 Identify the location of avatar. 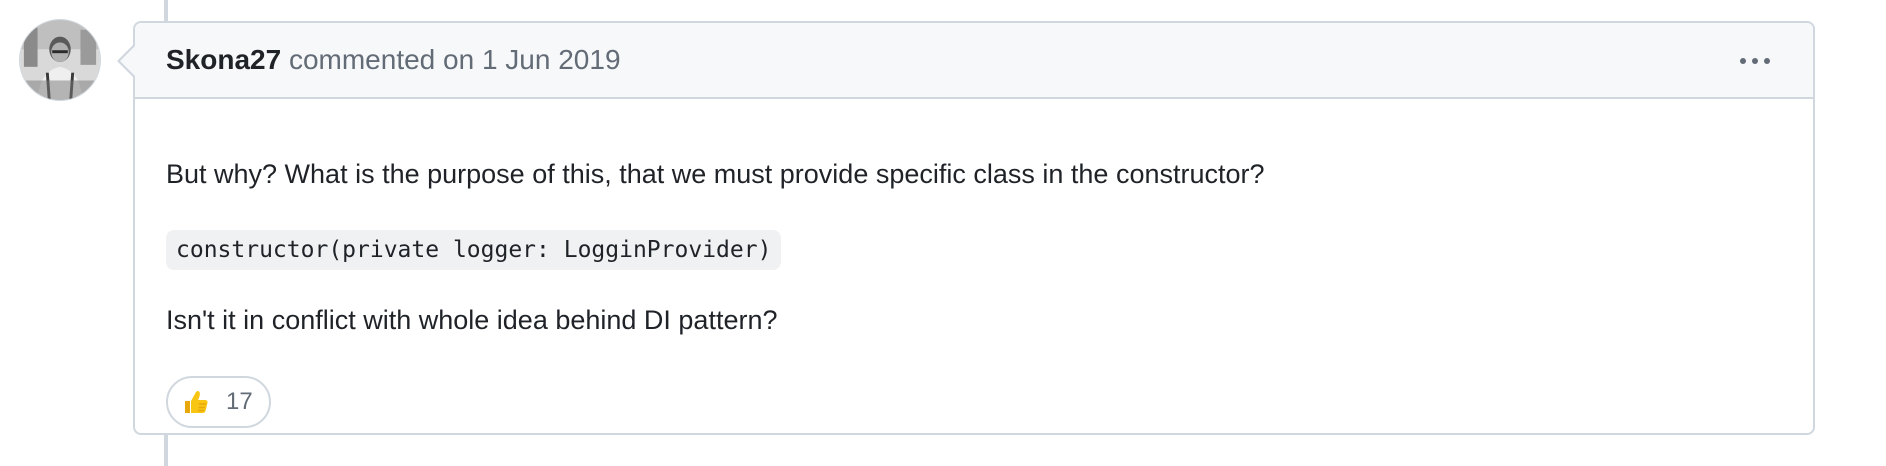
(60, 60).